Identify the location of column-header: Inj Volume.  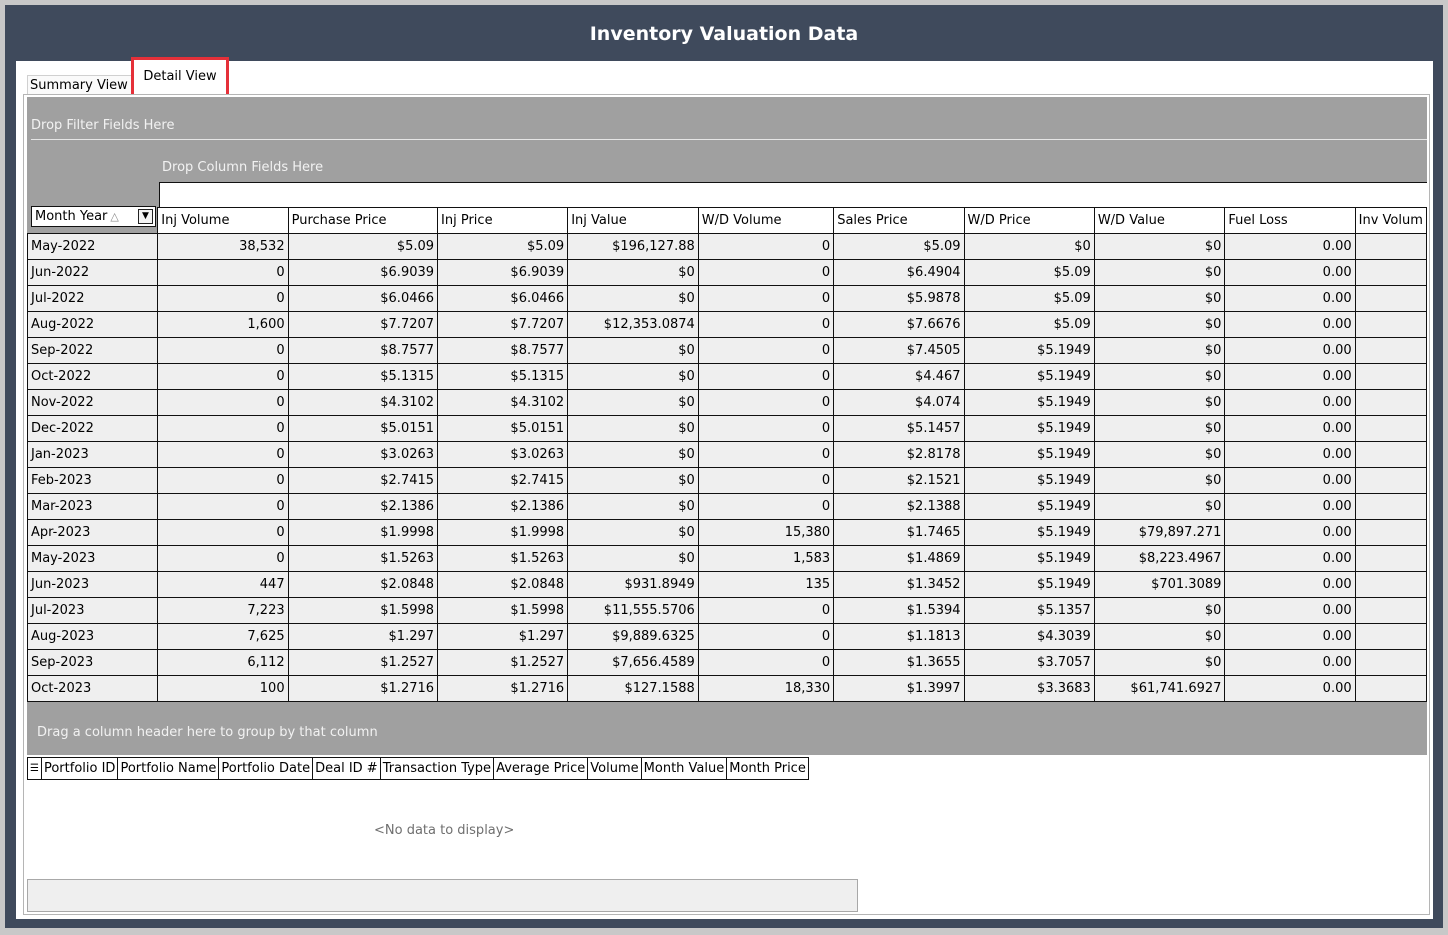
(223, 220).